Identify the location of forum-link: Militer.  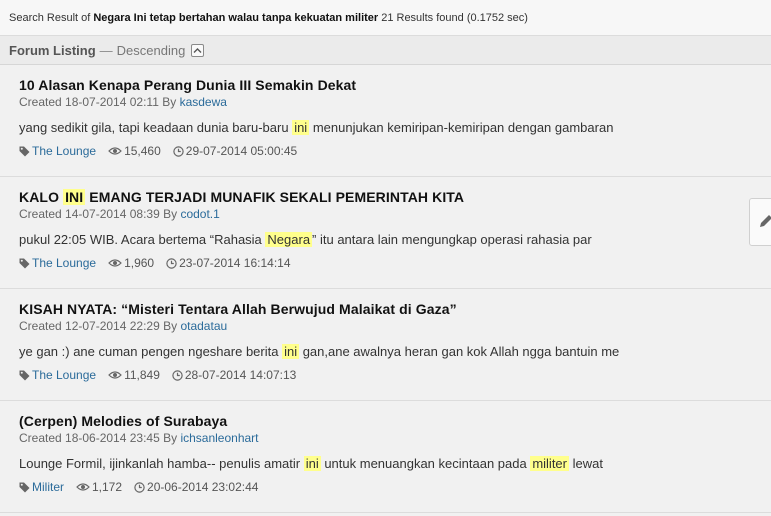
(48, 487).